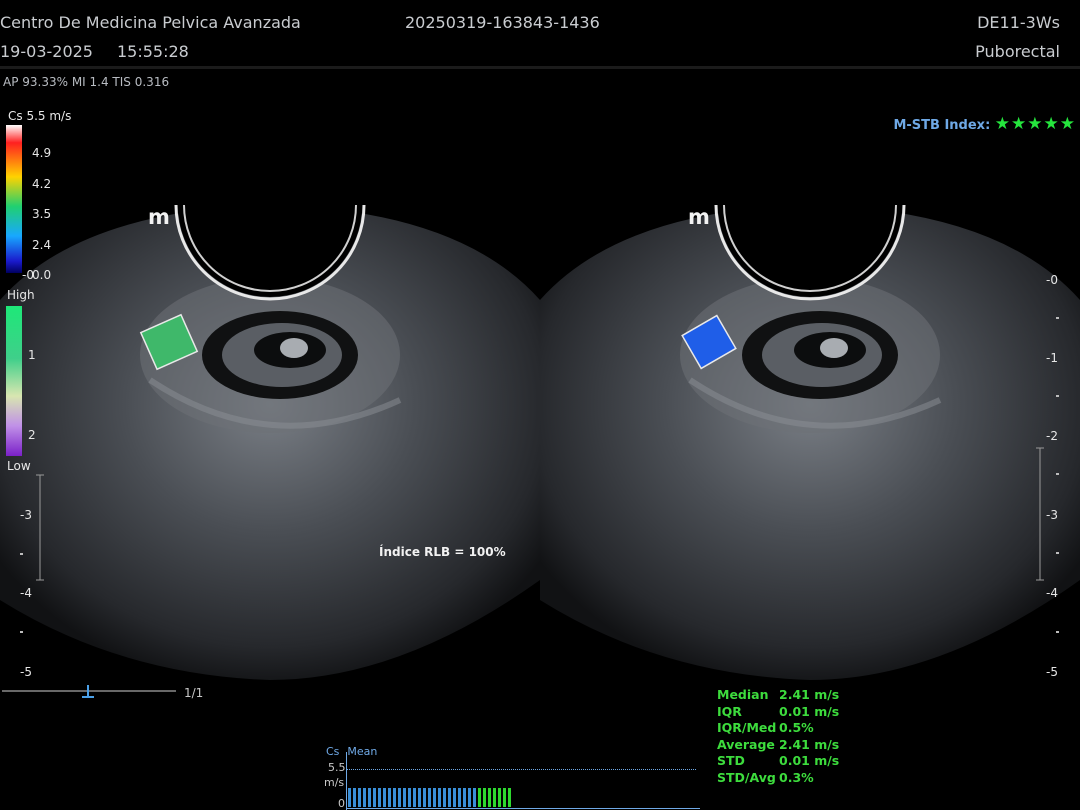 This screenshot has height=810, width=1080. What do you see at coordinates (729, 711) in the screenshot?
I see `stat-label: IQR` at bounding box center [729, 711].